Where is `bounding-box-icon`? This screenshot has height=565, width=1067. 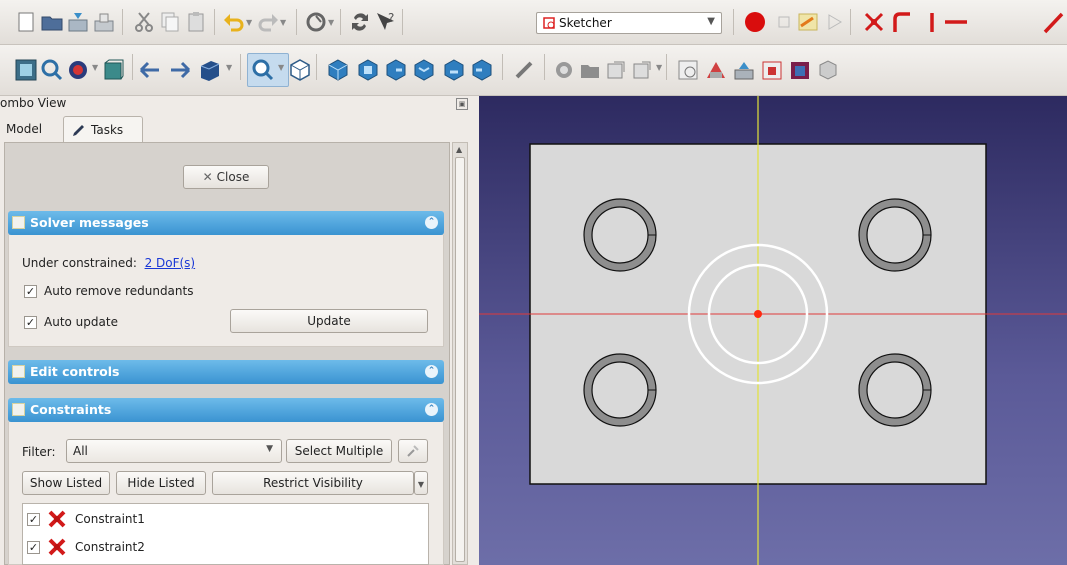 bounding-box-icon is located at coordinates (114, 70).